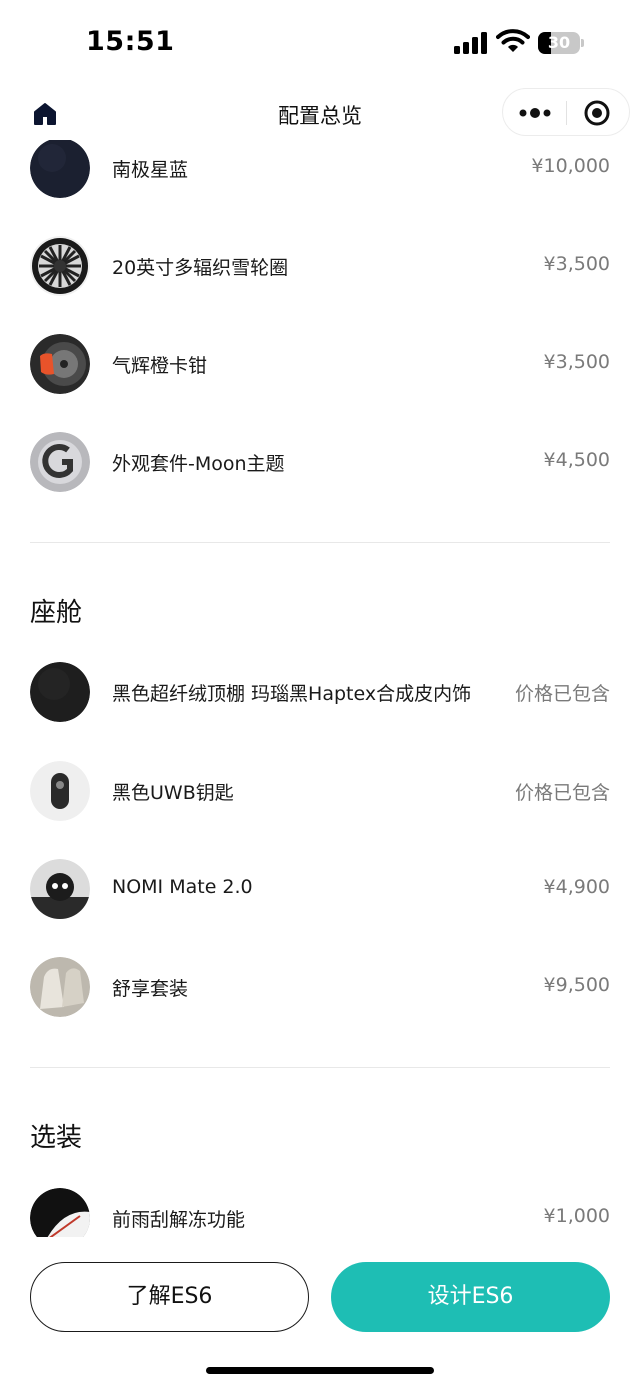  I want to click on nomi-mate-thumbnail, so click(60, 889).